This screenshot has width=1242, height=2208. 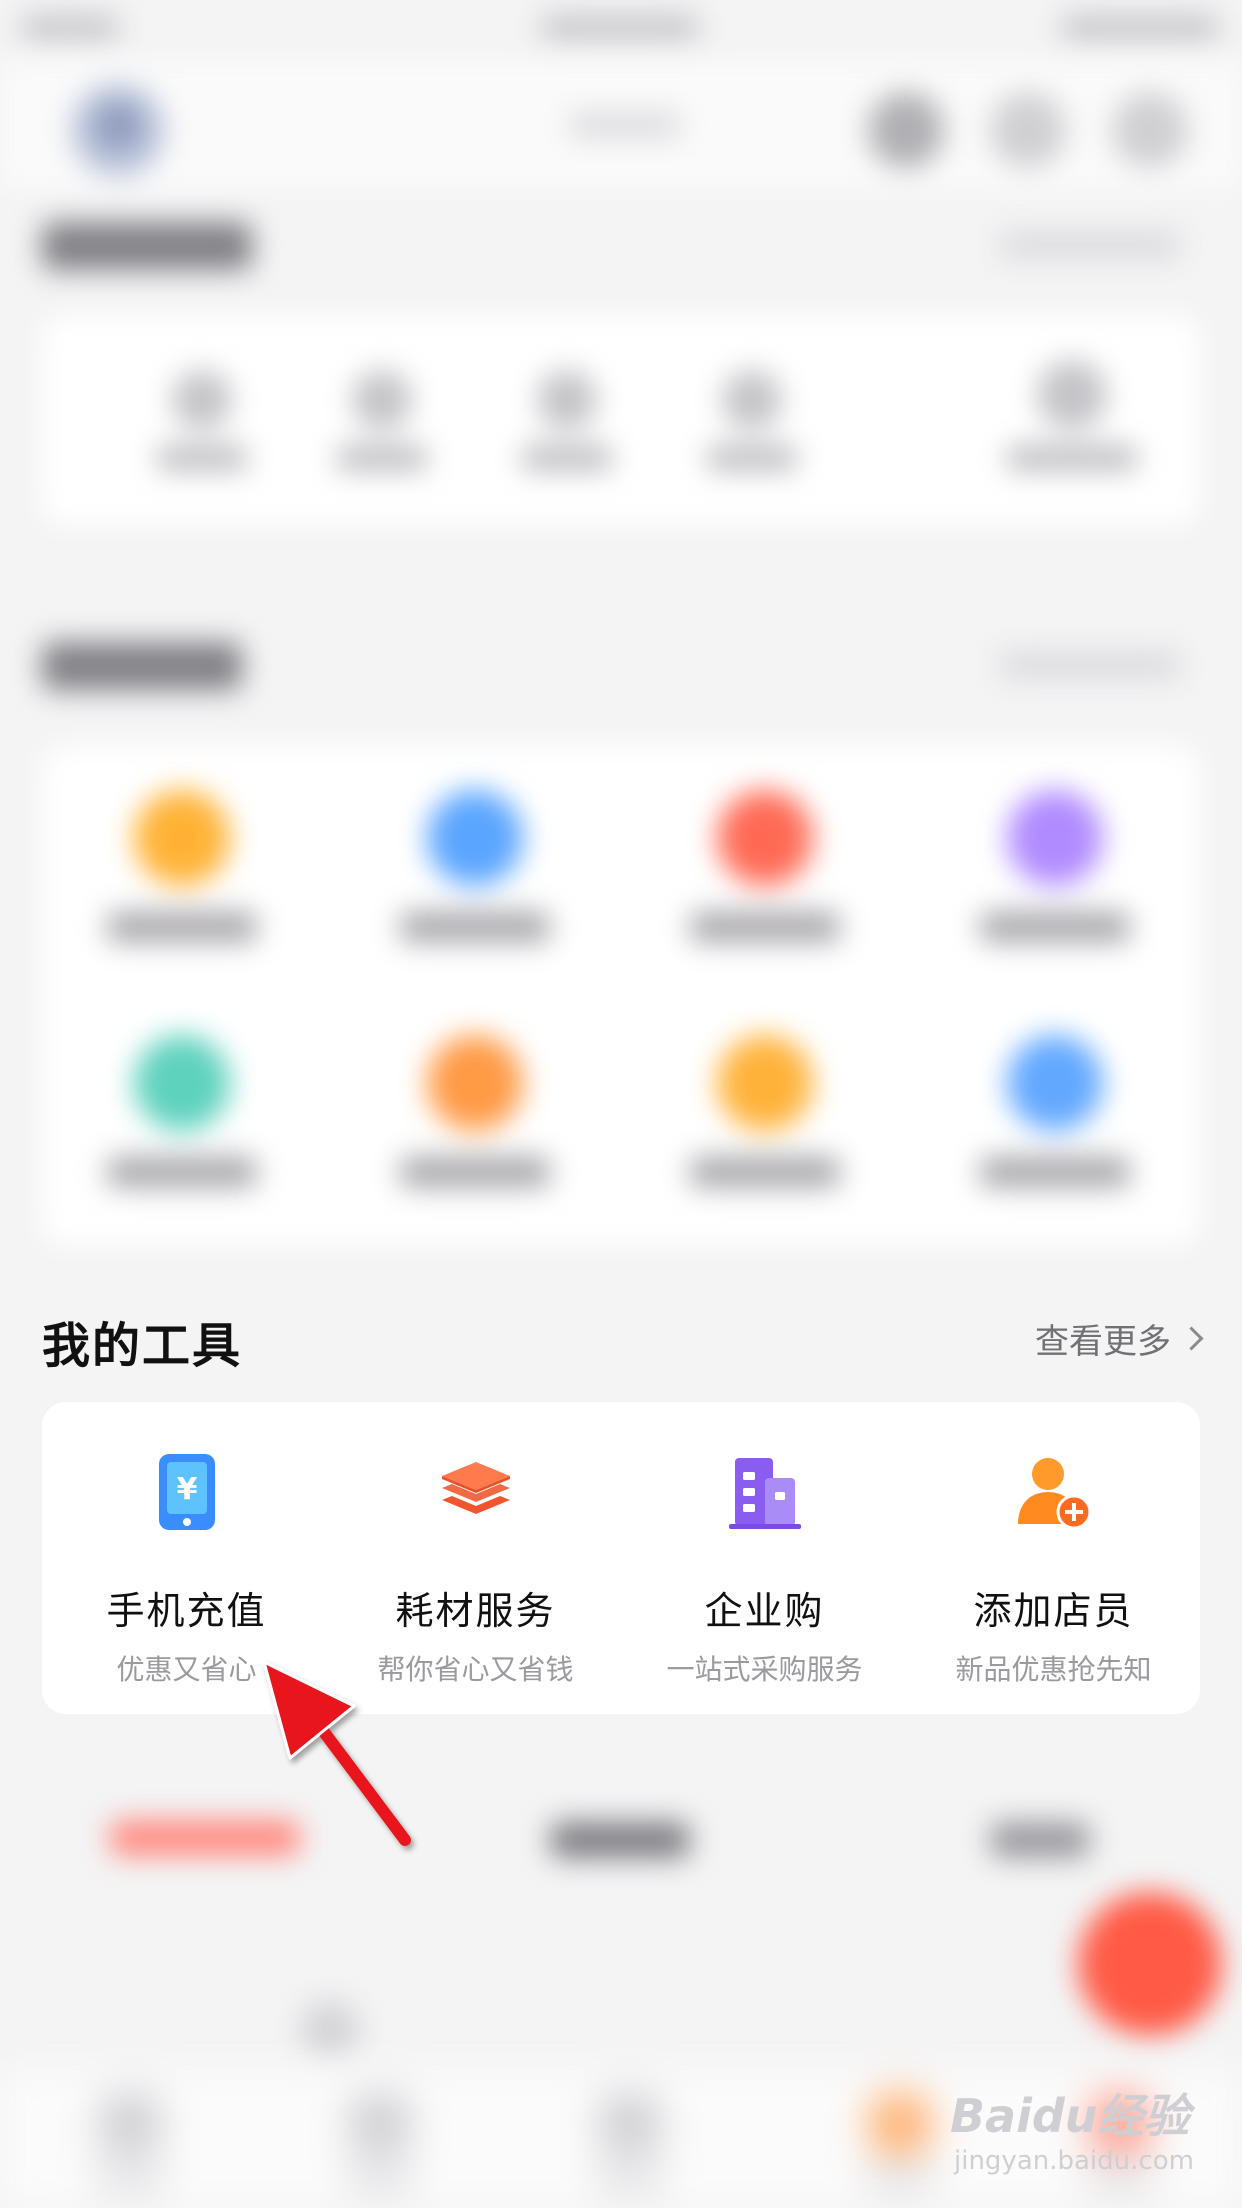 What do you see at coordinates (906, 130) in the screenshot?
I see `scan-icon` at bounding box center [906, 130].